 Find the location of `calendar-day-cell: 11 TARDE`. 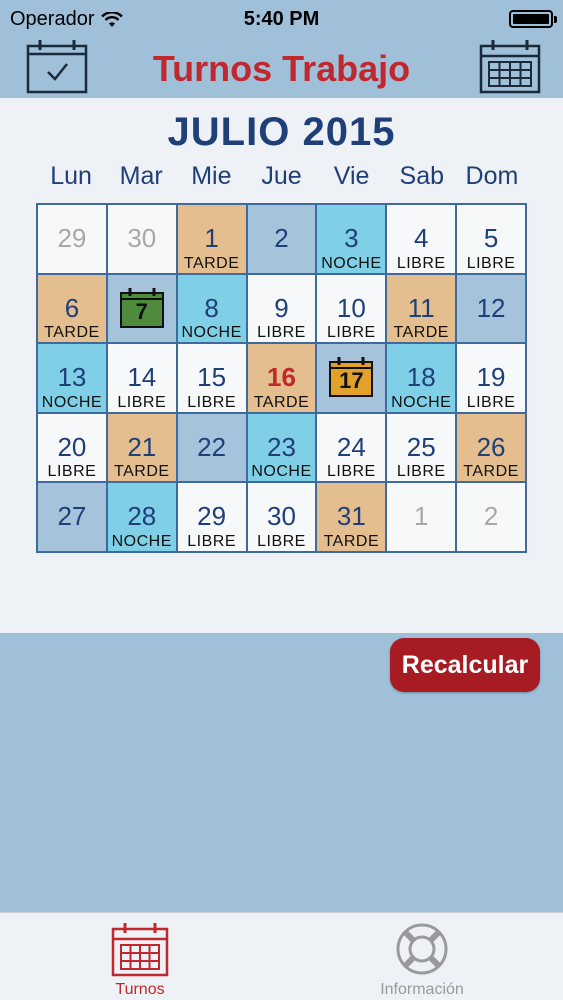

calendar-day-cell: 11 TARDE is located at coordinates (421, 308).